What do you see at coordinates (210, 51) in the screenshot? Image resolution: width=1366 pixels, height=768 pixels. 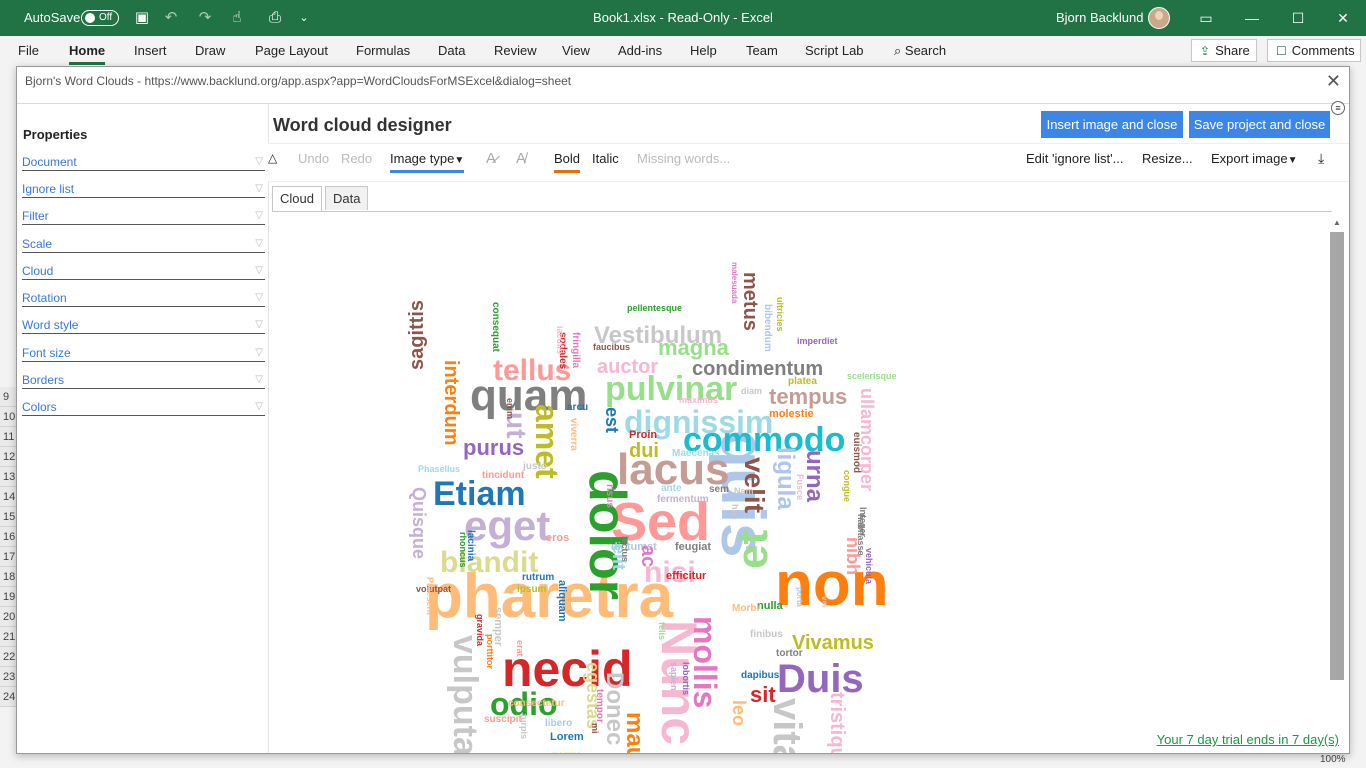 I see `tab-draw: Draw` at bounding box center [210, 51].